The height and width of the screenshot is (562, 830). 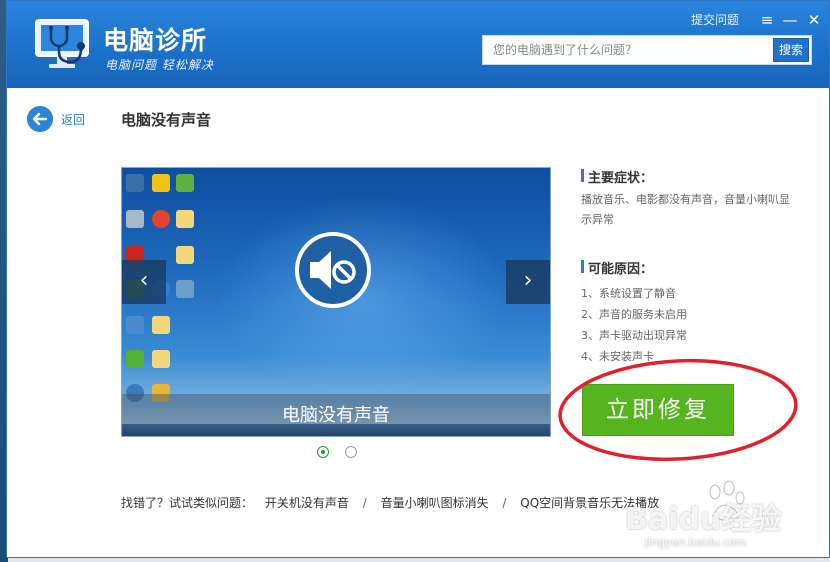 What do you see at coordinates (617, 356) in the screenshot?
I see `list-item: 4、未安装声卡` at bounding box center [617, 356].